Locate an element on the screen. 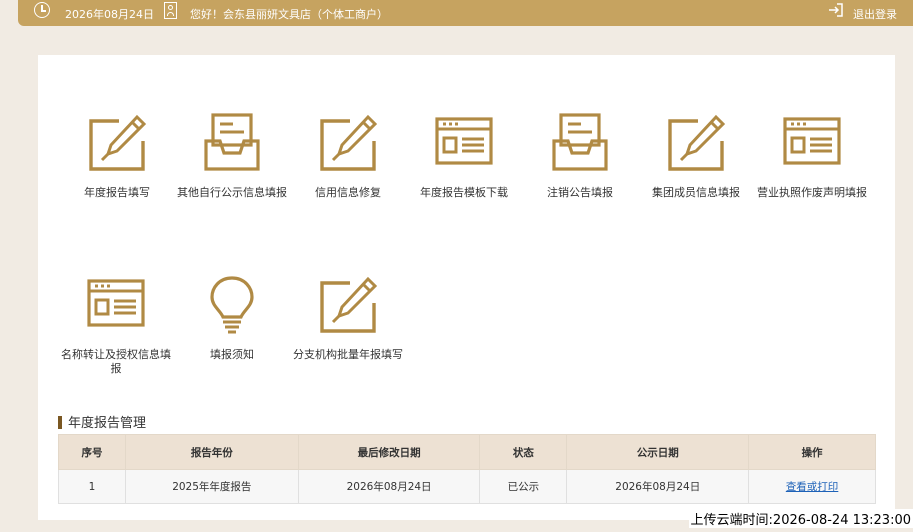 The image size is (913, 532). row-published-date: 2026年08月24日 is located at coordinates (658, 486).